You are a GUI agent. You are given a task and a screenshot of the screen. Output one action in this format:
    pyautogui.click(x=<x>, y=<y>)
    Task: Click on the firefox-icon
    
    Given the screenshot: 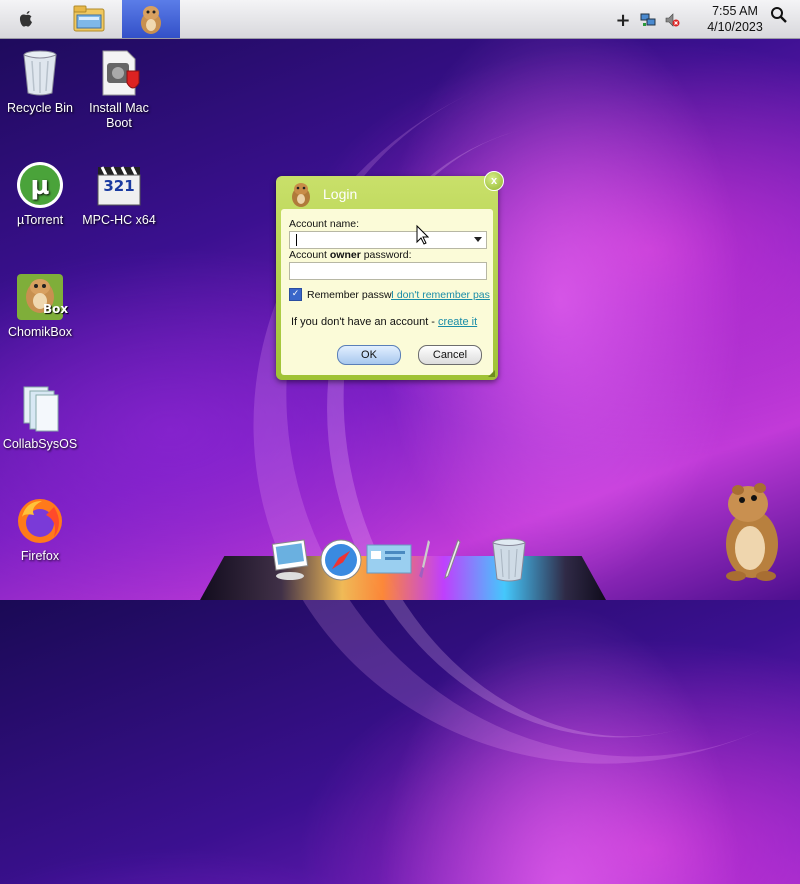 What is the action you would take?
    pyautogui.click(x=40, y=521)
    